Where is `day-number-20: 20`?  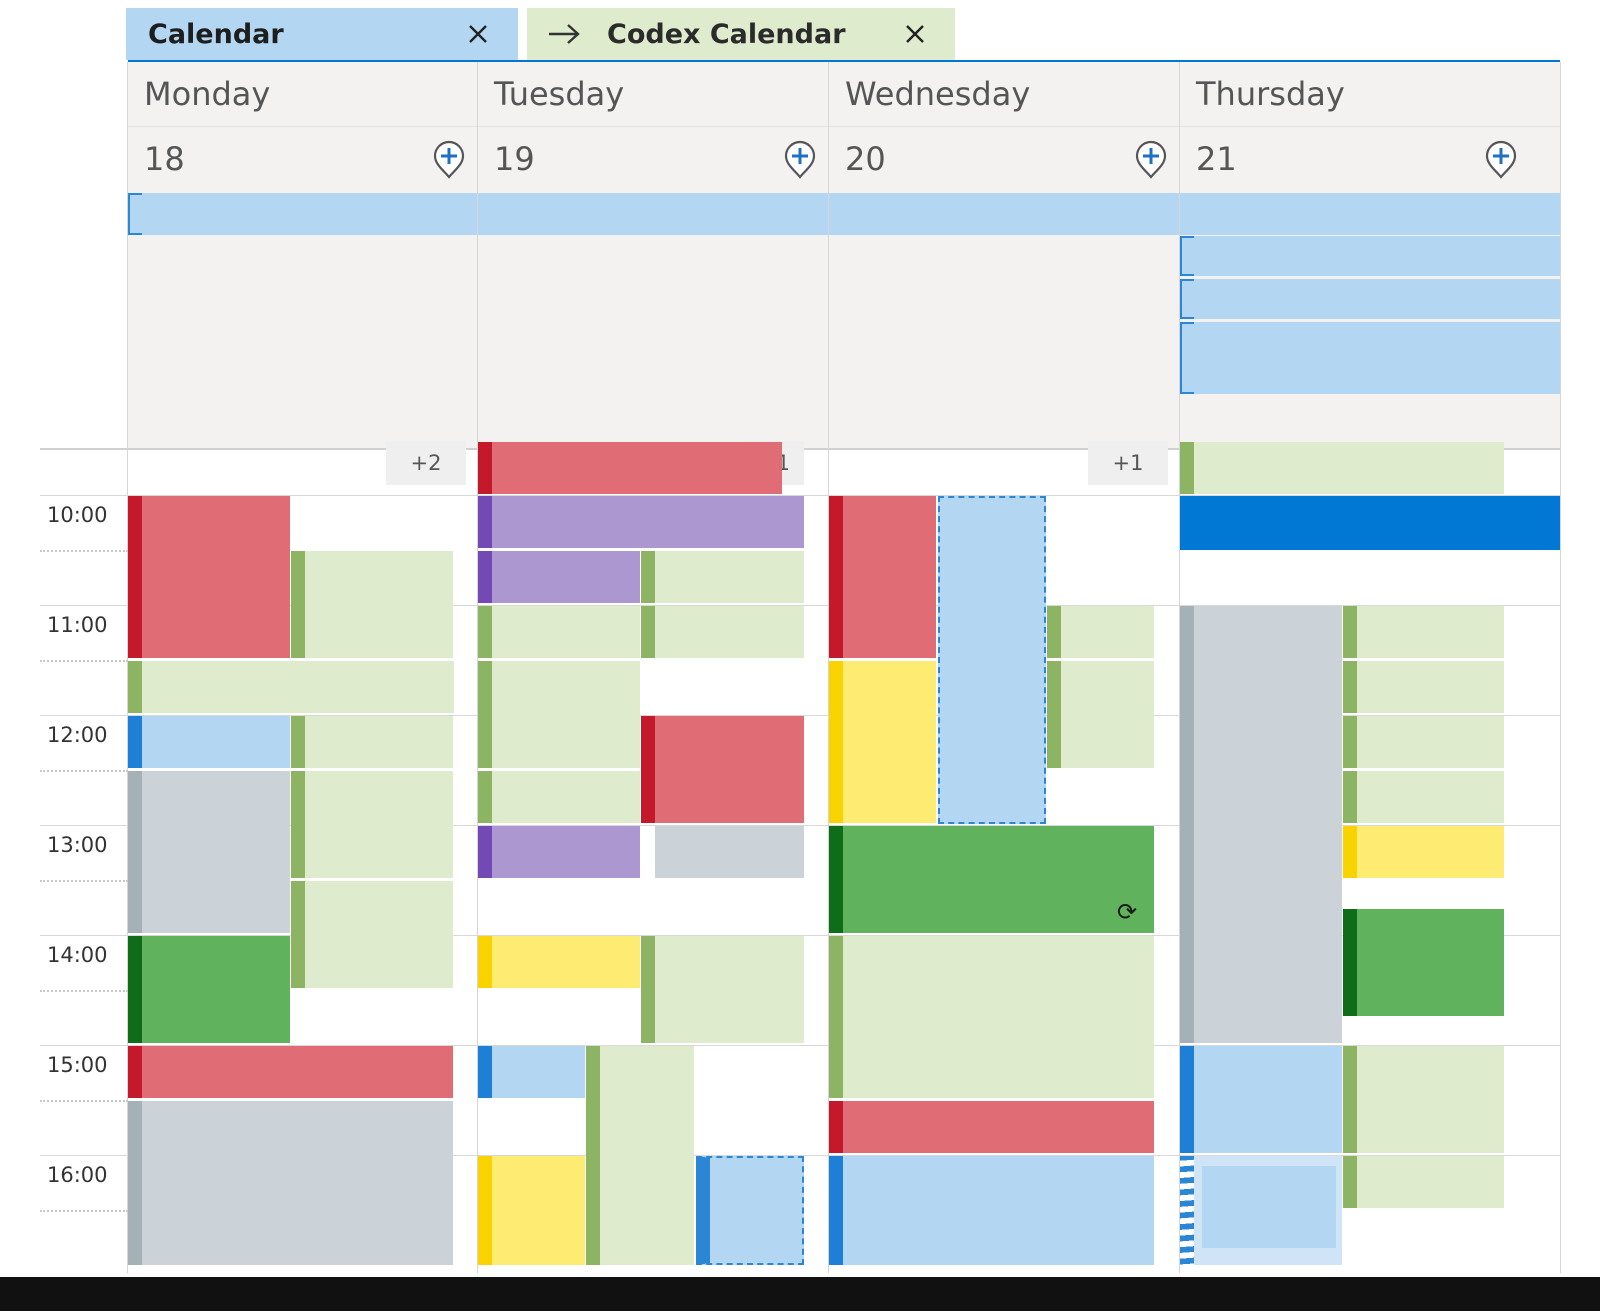
day-number-20: 20 is located at coordinates (865, 159).